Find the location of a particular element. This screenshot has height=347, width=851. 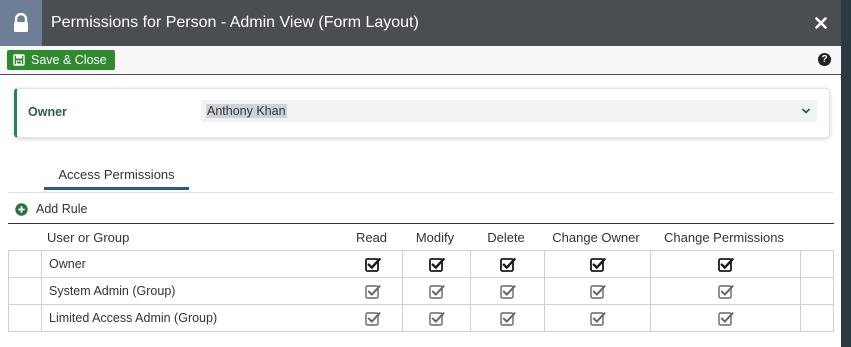

table-row: Owner is located at coordinates (421, 264).